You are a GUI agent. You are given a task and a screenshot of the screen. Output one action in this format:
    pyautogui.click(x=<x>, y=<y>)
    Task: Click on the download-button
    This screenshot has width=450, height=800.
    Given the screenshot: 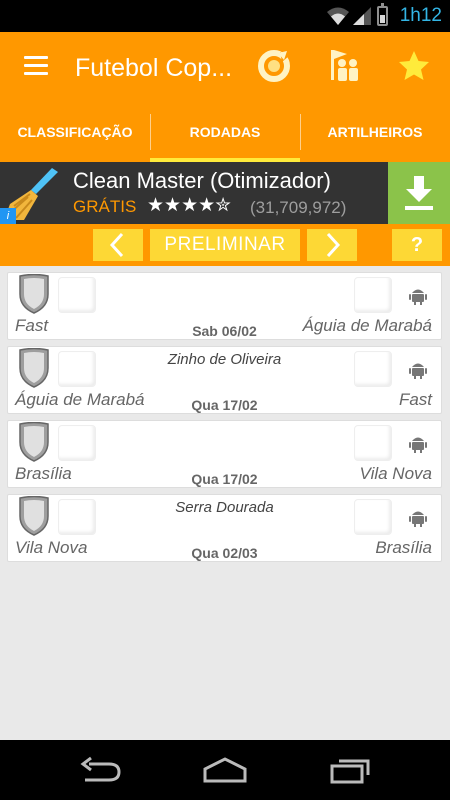 What is the action you would take?
    pyautogui.click(x=419, y=193)
    